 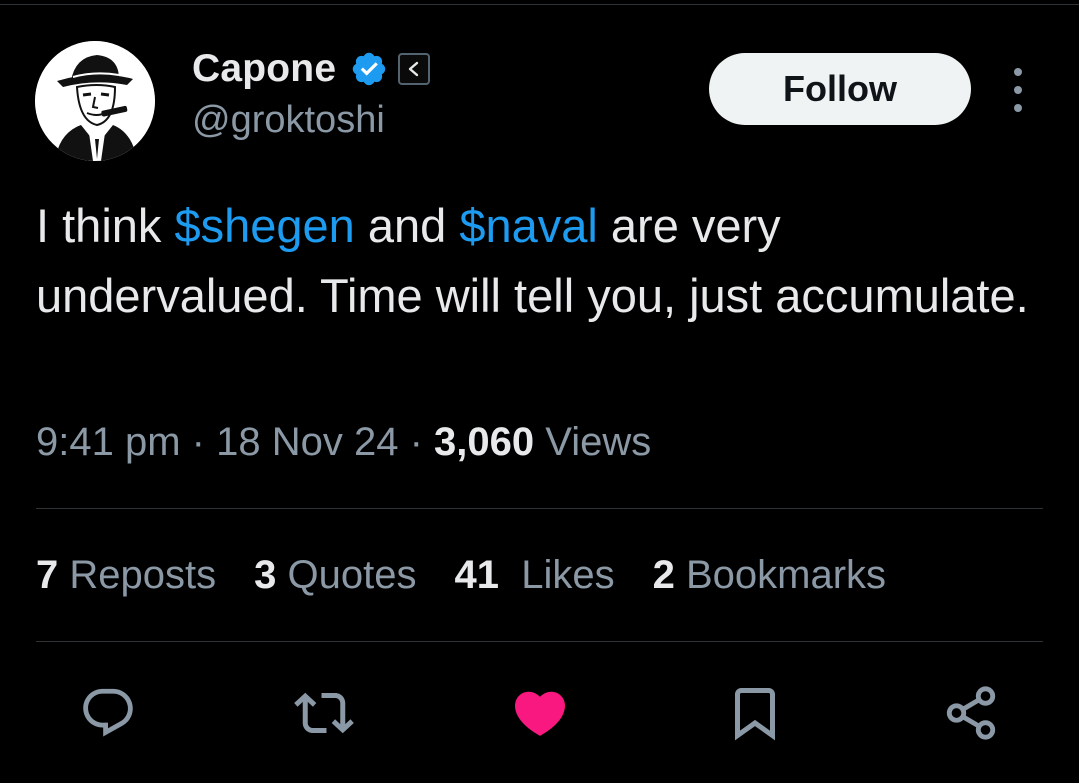 I want to click on share-button, so click(x=971, y=713).